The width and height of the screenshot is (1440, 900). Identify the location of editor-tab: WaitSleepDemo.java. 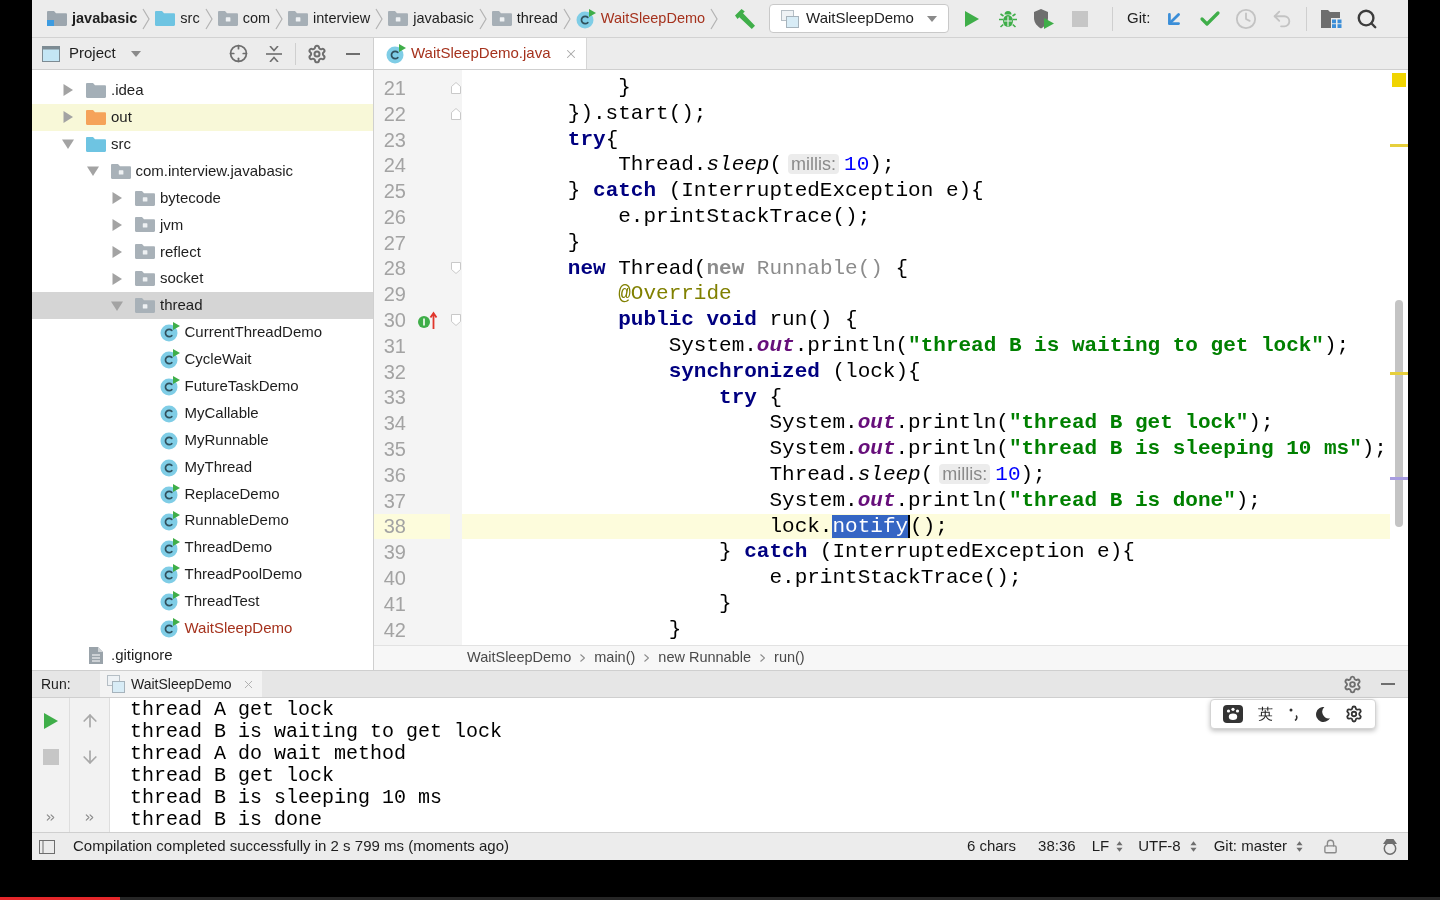
(480, 53).